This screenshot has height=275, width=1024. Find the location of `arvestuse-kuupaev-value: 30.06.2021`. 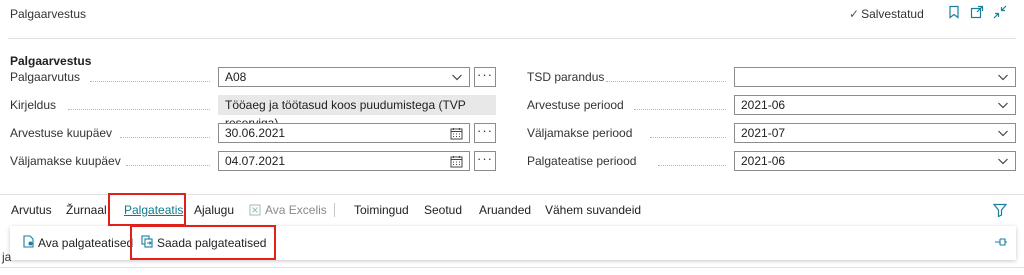

arvestuse-kuupaev-value: 30.06.2021 is located at coordinates (255, 133).